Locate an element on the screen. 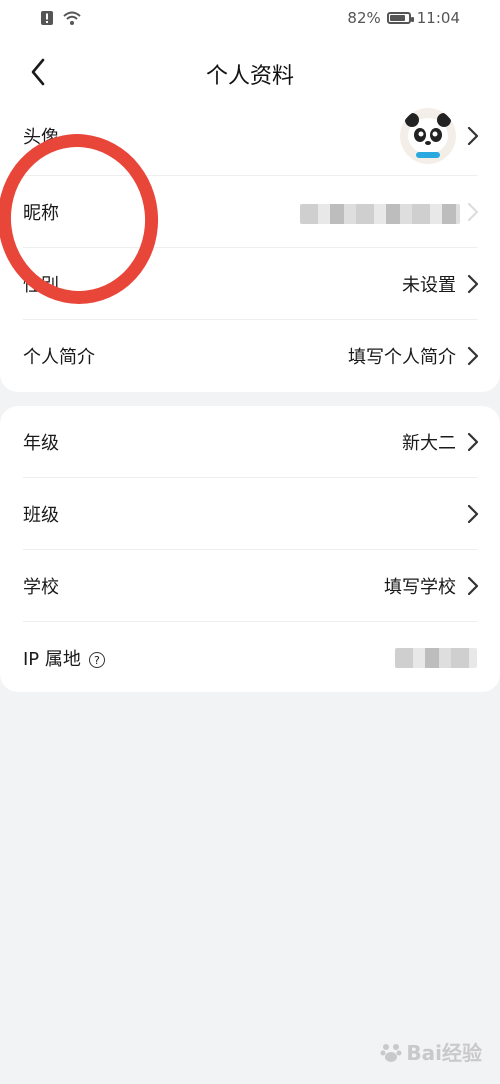  row-value: 未设置 is located at coordinates (429, 285).